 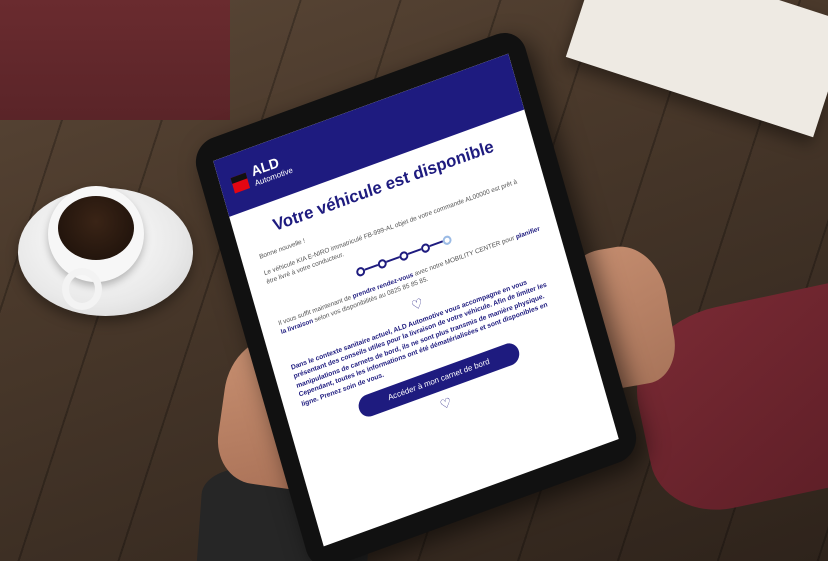 I want to click on ald-logo-icon, so click(x=240, y=183).